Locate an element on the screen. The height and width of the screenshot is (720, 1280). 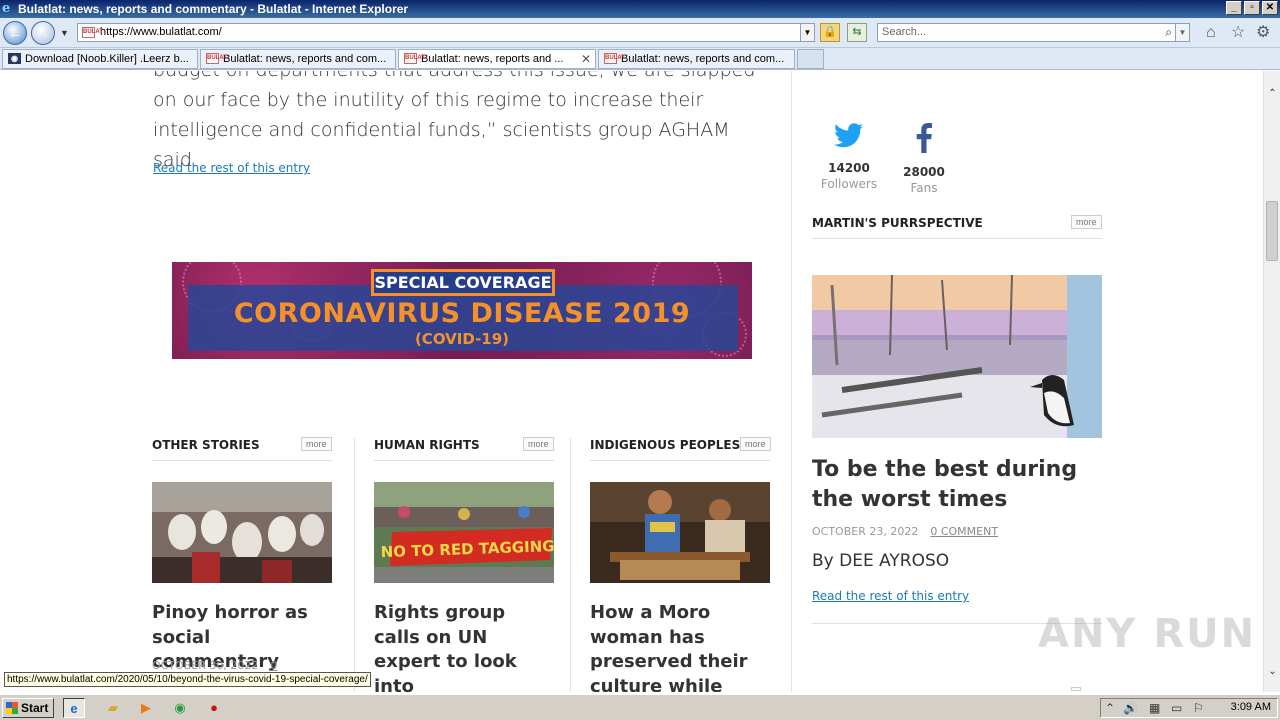
download-favicon-icon: ◉ is located at coordinates (14, 58).